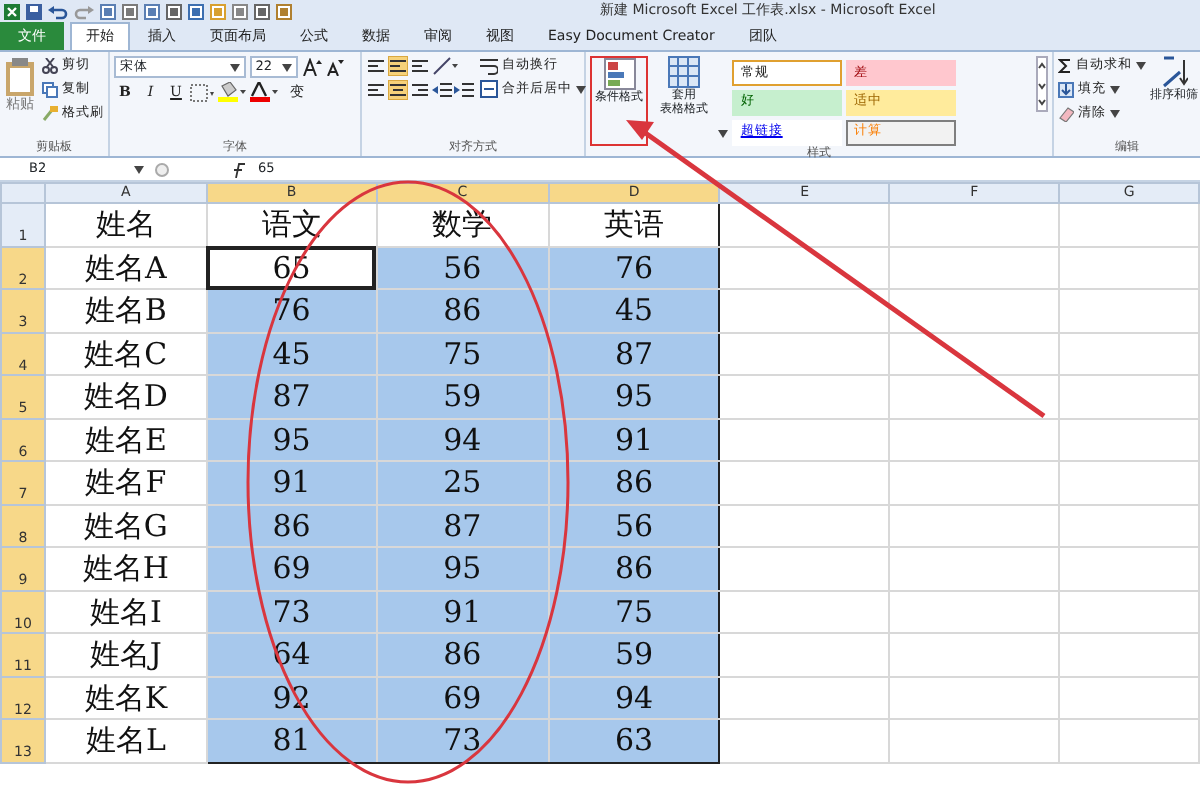 The image size is (1200, 800). What do you see at coordinates (398, 89) in the screenshot?
I see `center-align-icon` at bounding box center [398, 89].